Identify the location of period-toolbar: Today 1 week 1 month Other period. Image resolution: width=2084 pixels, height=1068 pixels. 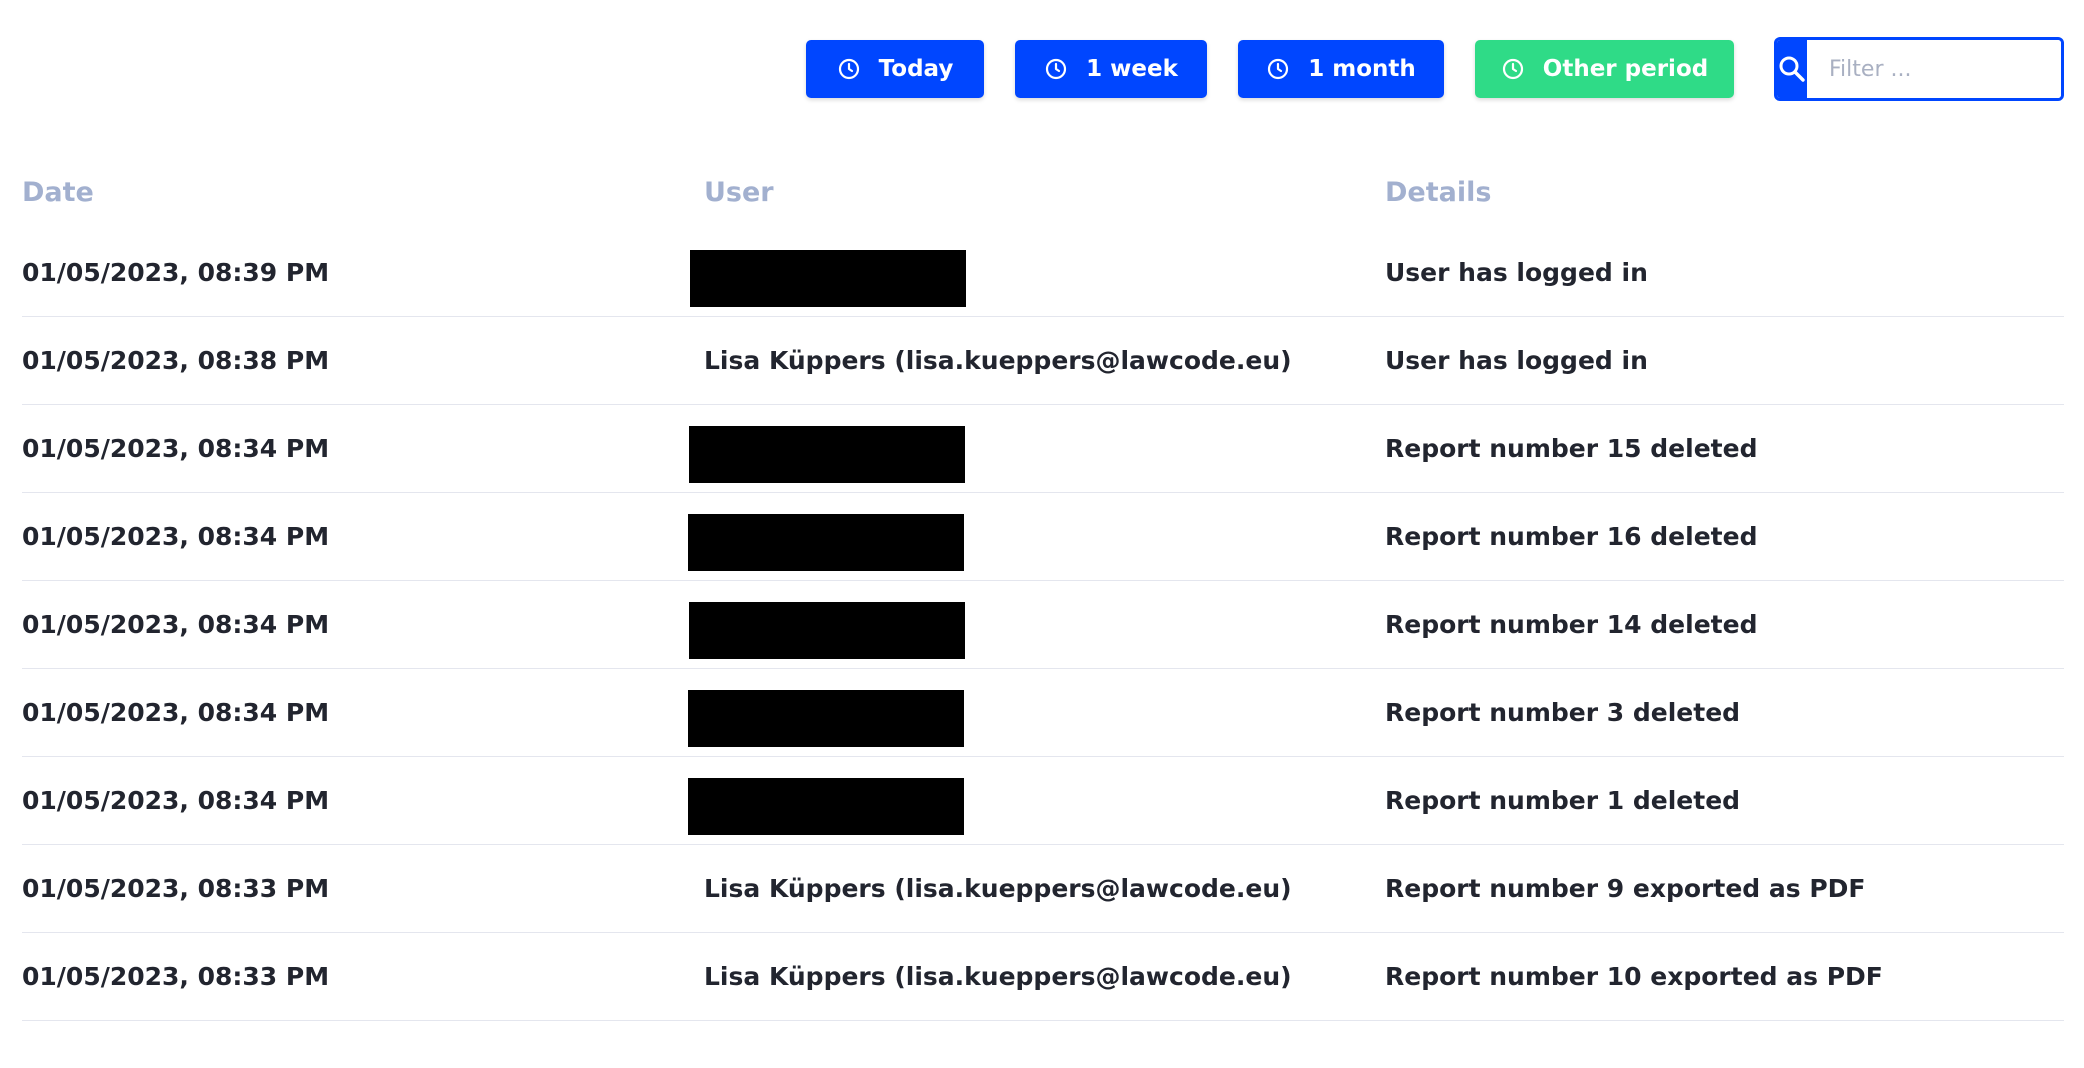
(1042, 69).